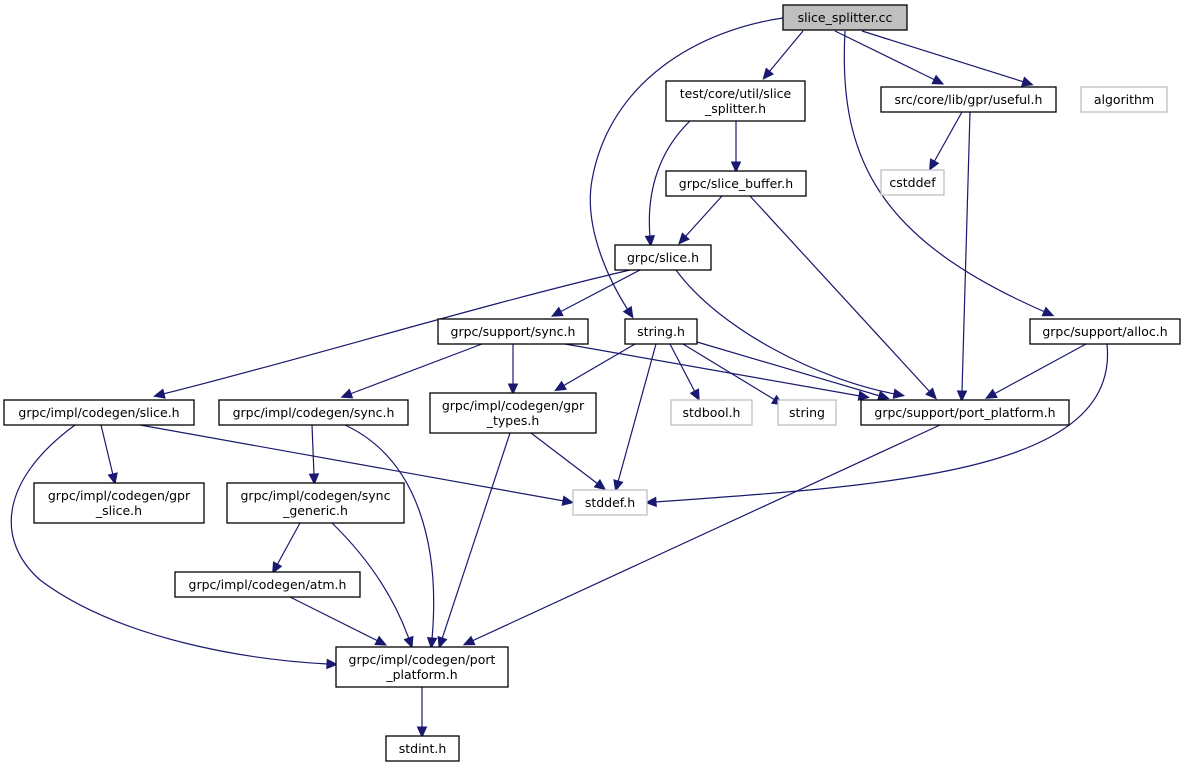 The image size is (1185, 768). Describe the element at coordinates (422, 748) in the screenshot. I see `node-stdint-h: stdint.h` at that location.